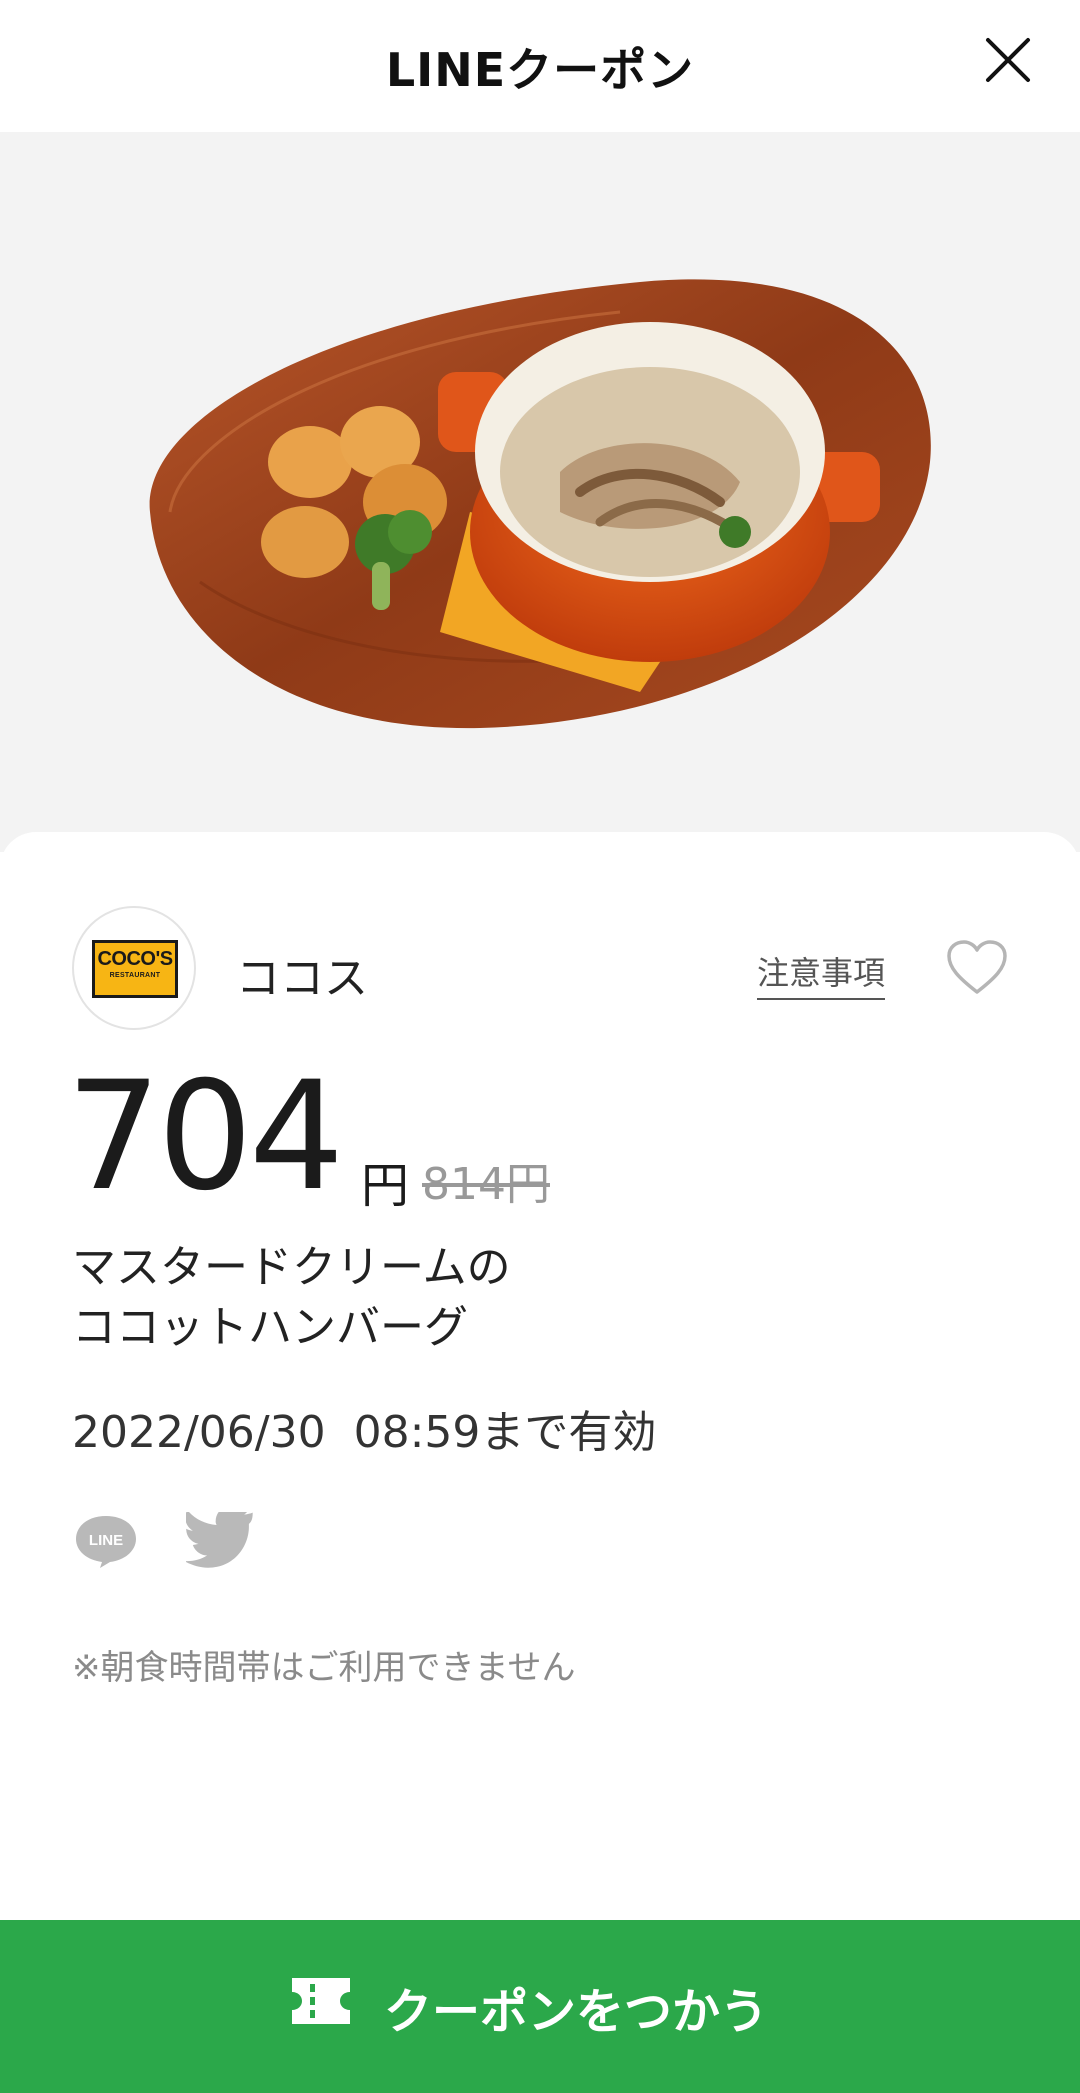  Describe the element at coordinates (302, 978) in the screenshot. I see `shop-name: ココス` at that location.